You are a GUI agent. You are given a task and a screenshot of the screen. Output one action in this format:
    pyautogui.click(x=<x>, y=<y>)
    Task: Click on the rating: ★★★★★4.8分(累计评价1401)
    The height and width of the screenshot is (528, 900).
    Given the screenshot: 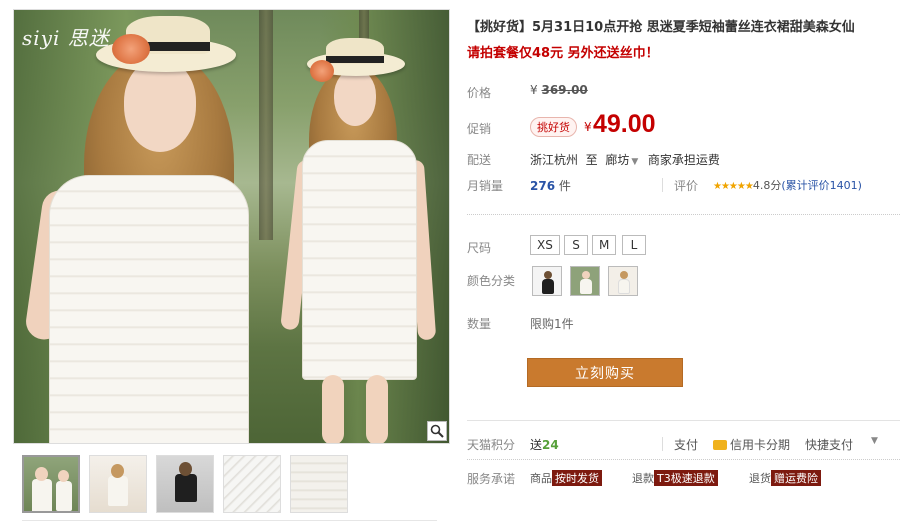 What is the action you would take?
    pyautogui.click(x=787, y=185)
    